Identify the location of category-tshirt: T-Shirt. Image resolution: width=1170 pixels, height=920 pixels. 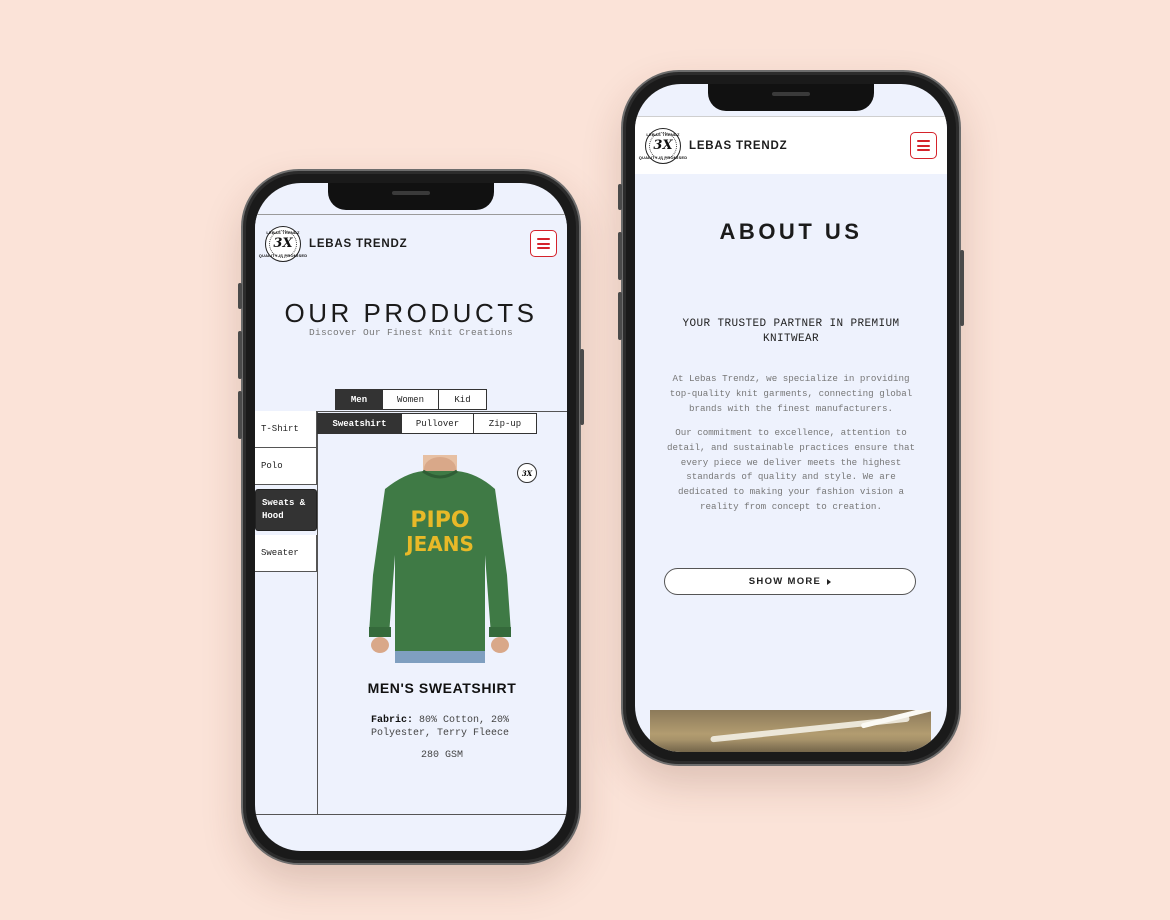
(286, 429).